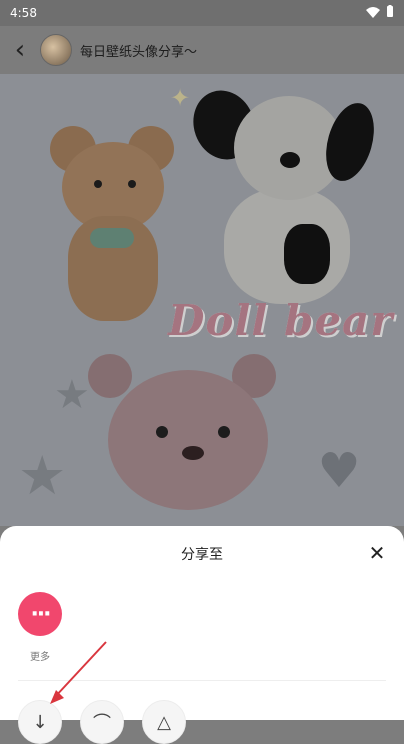  I want to click on status-bar: 4:58, so click(202, 13).